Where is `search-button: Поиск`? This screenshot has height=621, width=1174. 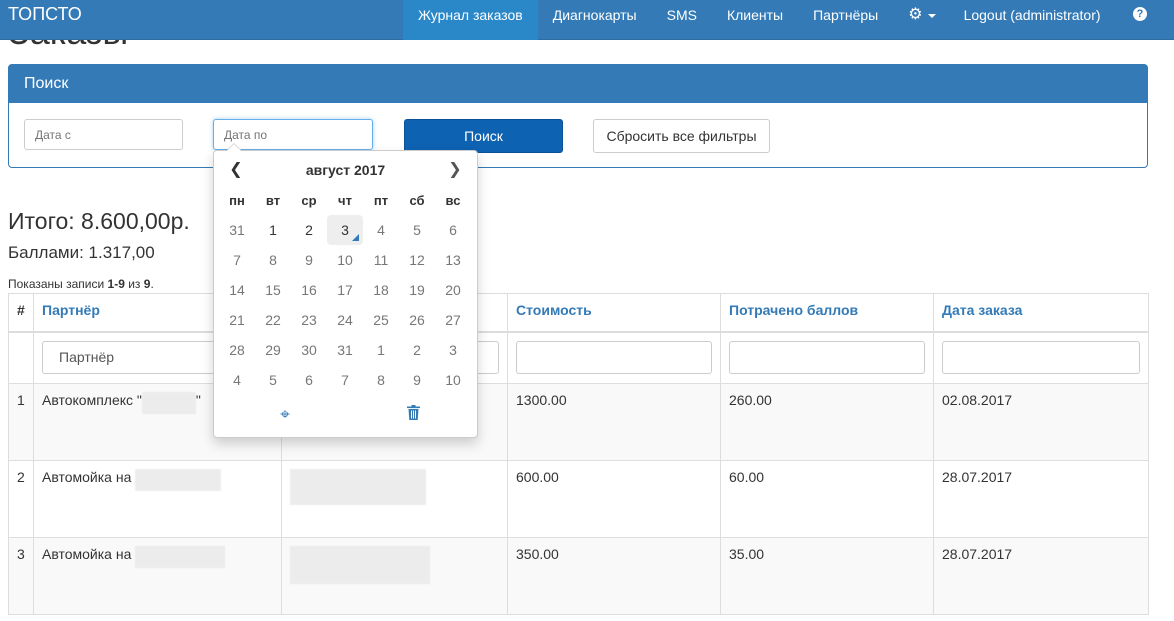 search-button: Поиск is located at coordinates (483, 136).